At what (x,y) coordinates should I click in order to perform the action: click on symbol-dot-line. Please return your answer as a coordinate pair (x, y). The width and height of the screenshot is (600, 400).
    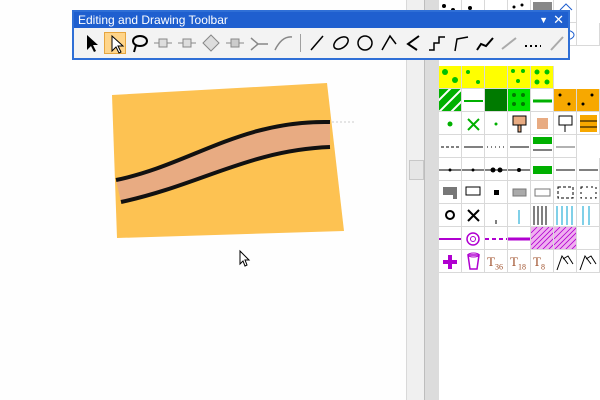
    Looking at the image, I should click on (450, 169).